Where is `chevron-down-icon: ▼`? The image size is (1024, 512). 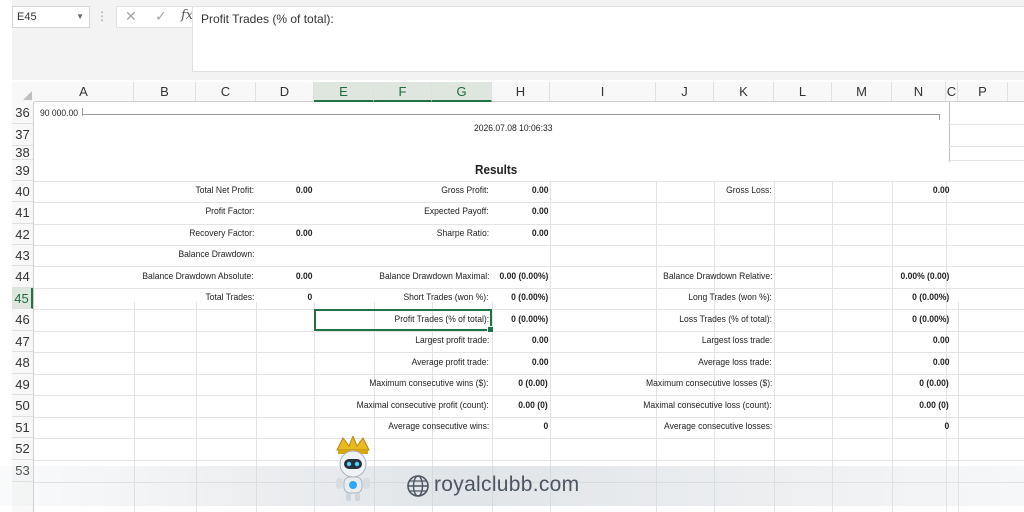
chevron-down-icon: ▼ is located at coordinates (80, 17).